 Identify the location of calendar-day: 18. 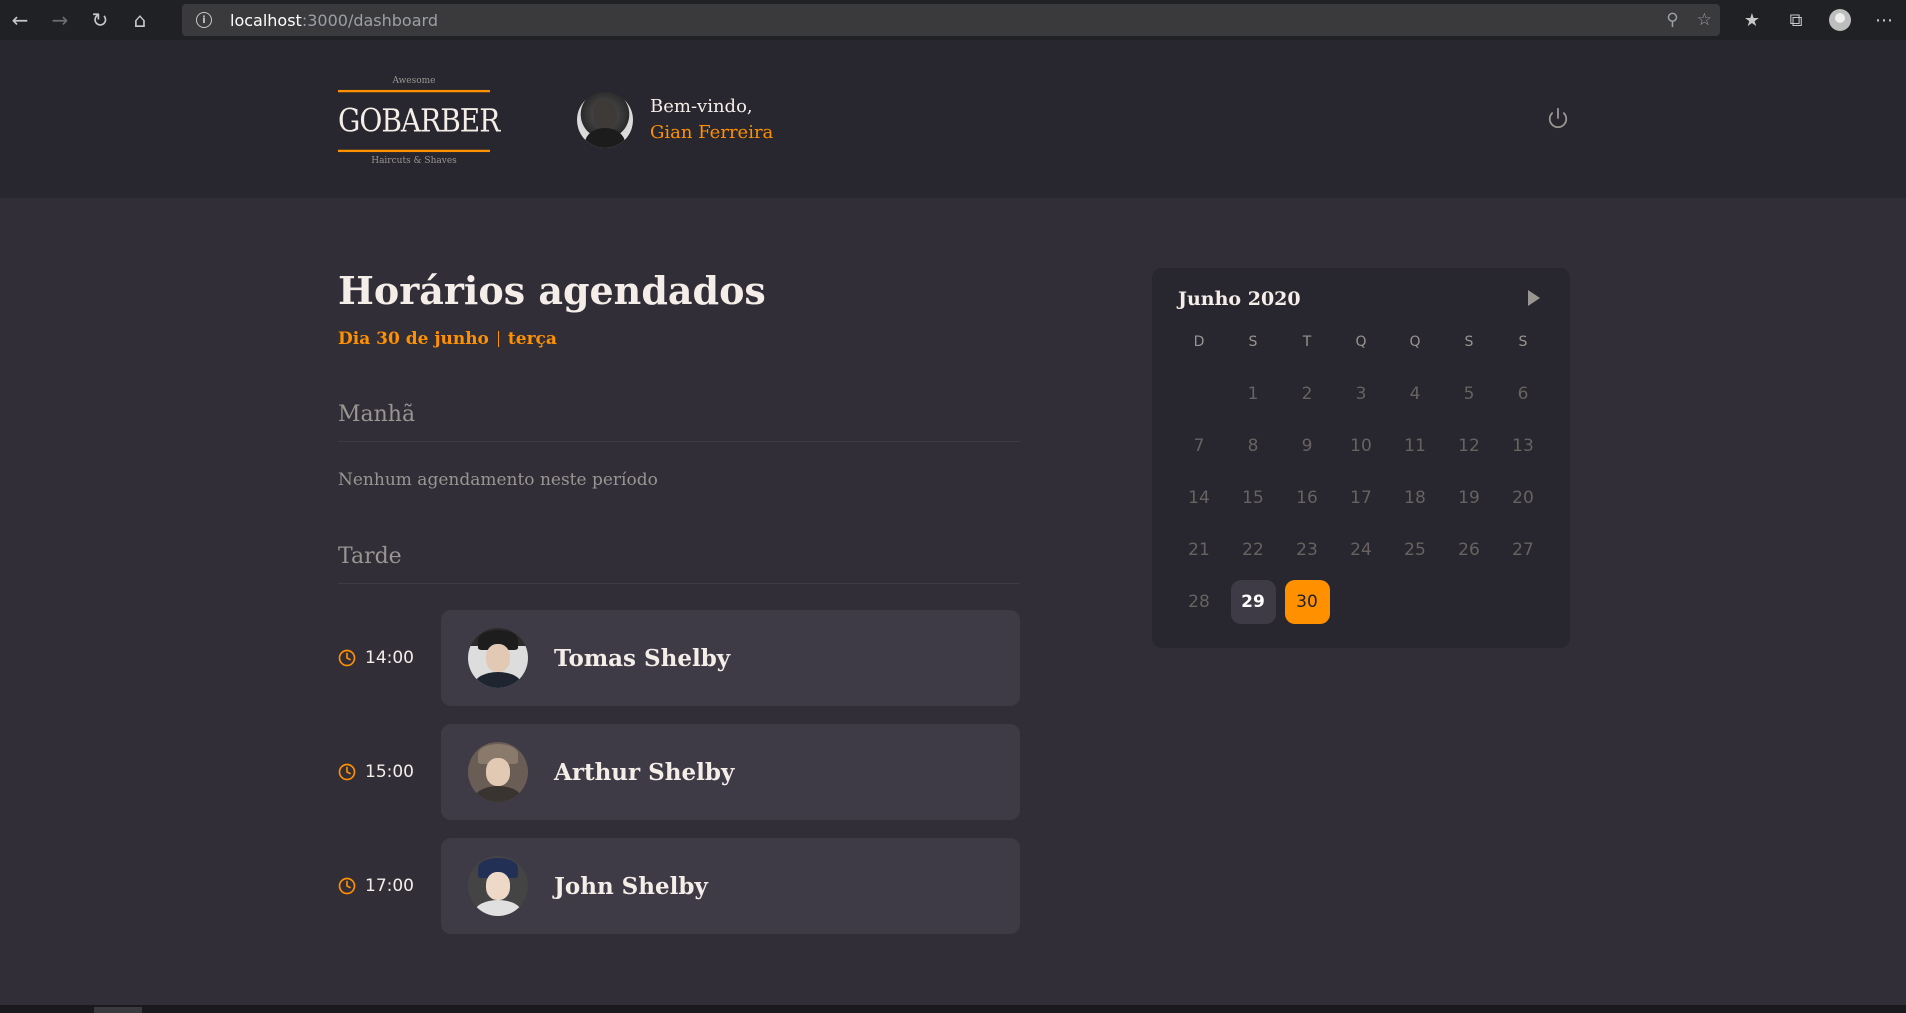
(1415, 498).